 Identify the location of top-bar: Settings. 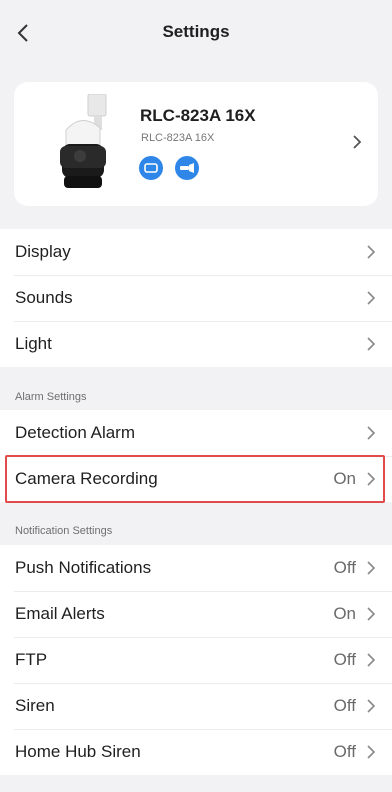
(196, 33).